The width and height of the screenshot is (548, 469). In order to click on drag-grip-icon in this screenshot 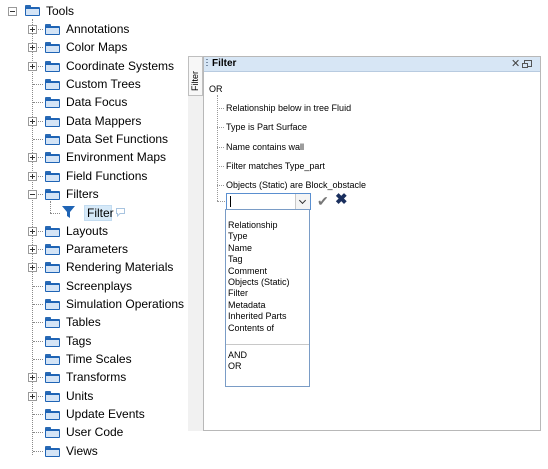, I will do `click(207, 63)`.